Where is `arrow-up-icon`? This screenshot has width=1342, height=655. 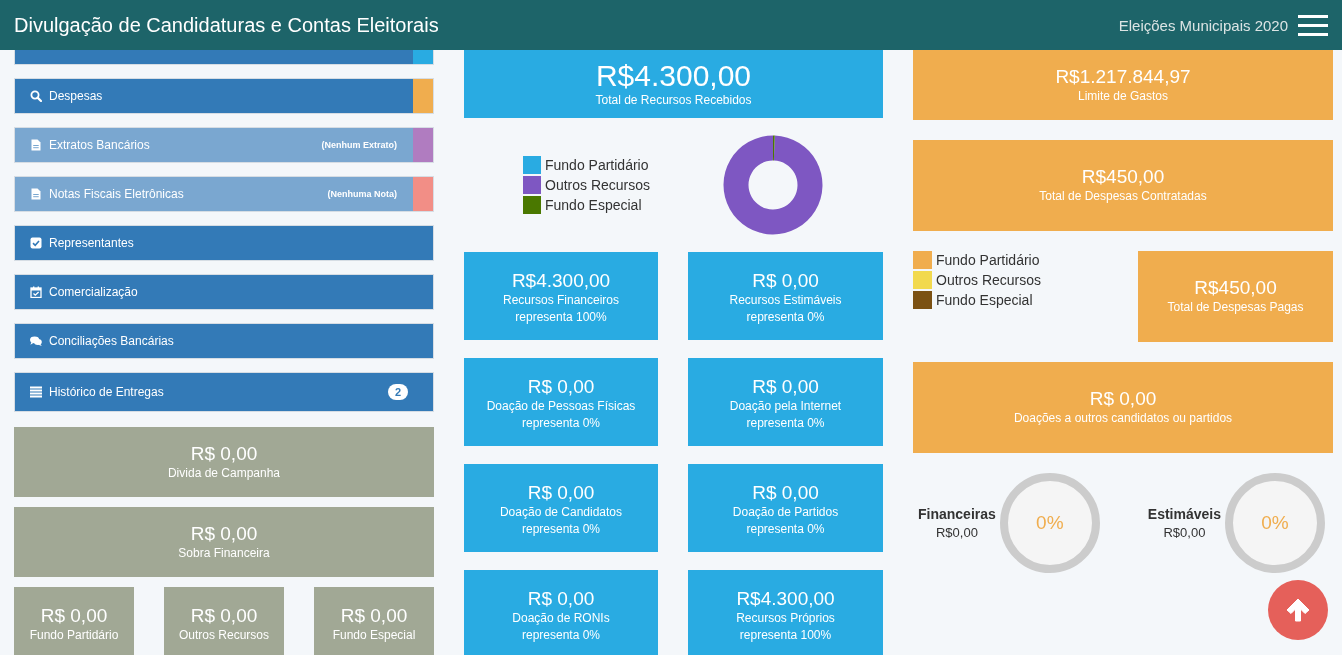
arrow-up-icon is located at coordinates (1298, 610).